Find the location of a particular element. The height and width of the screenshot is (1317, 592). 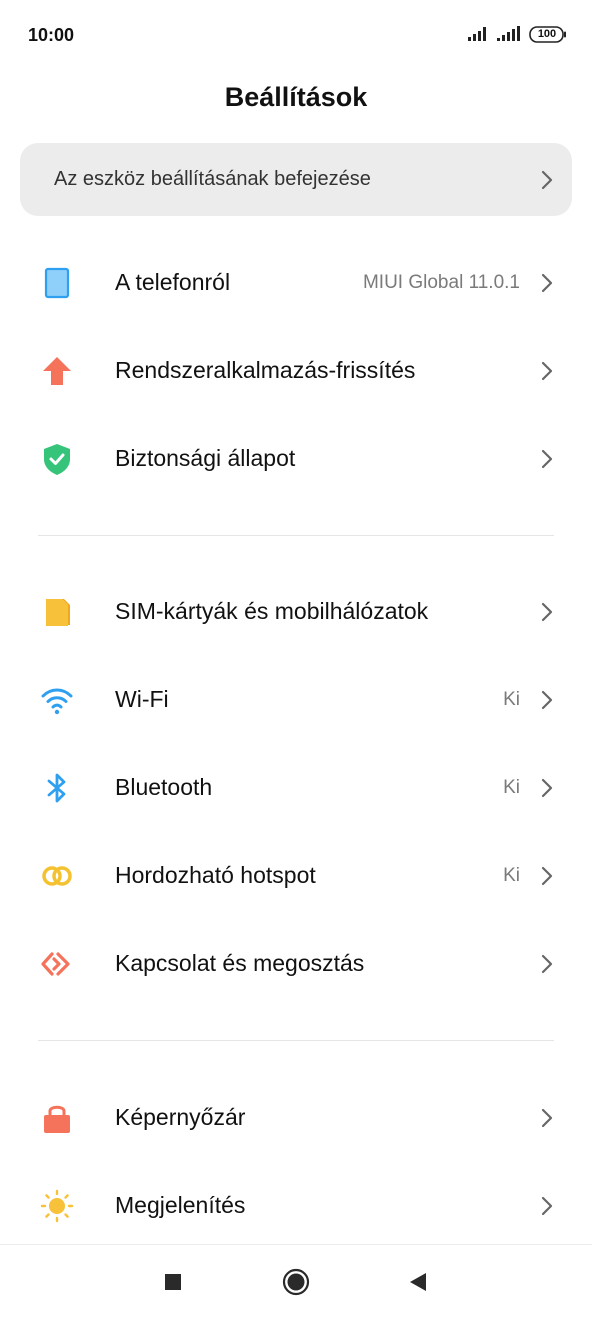

settings-item-label: Hordozható hotspot is located at coordinates (215, 875).